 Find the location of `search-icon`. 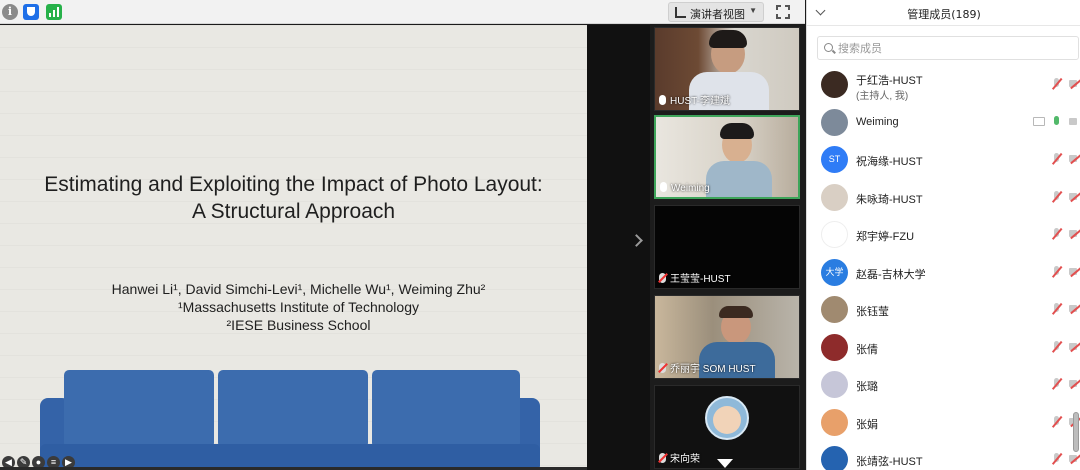

search-icon is located at coordinates (828, 47).